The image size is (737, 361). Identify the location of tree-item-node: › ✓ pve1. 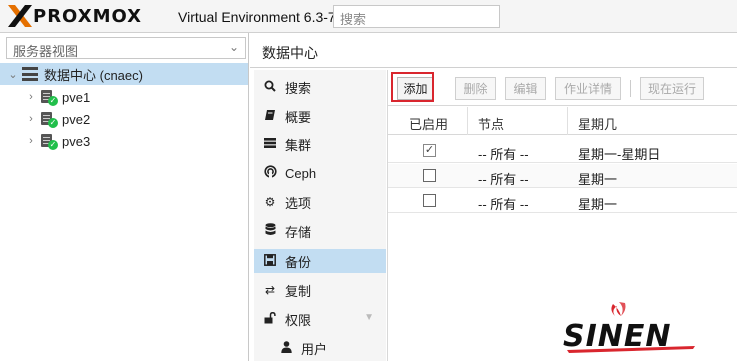
(124, 97).